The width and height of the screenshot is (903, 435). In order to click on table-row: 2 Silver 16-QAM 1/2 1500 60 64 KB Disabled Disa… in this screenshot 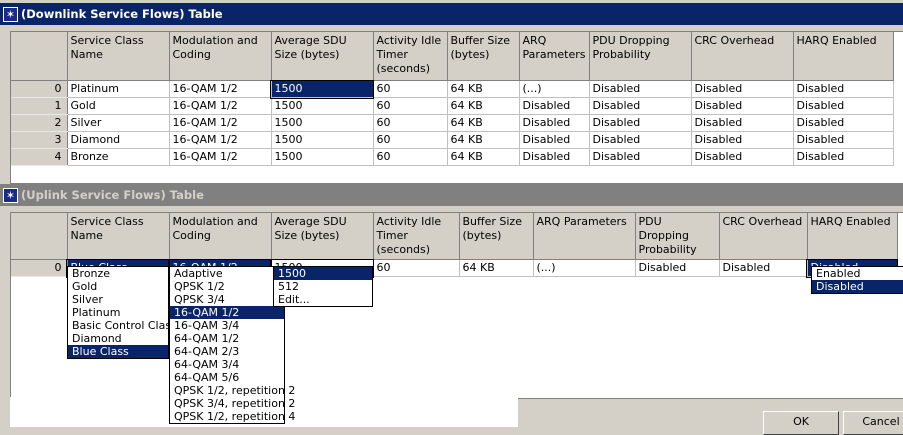, I will do `click(452, 123)`.